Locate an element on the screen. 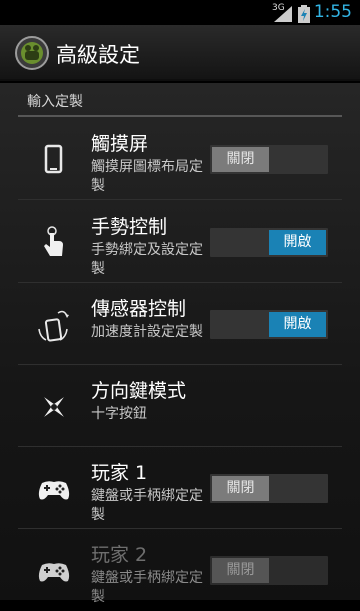 The height and width of the screenshot is (611, 360). gesture-icon is located at coordinates (53, 241).